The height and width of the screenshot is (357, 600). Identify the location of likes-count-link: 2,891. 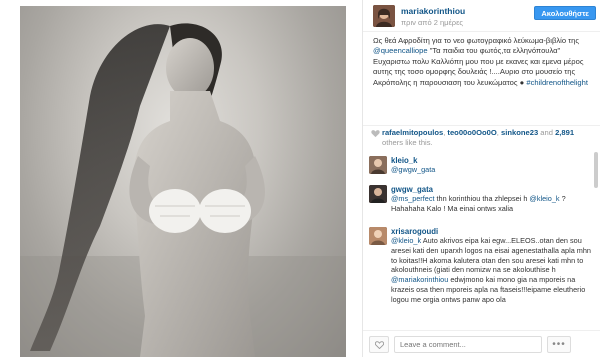
(564, 132).